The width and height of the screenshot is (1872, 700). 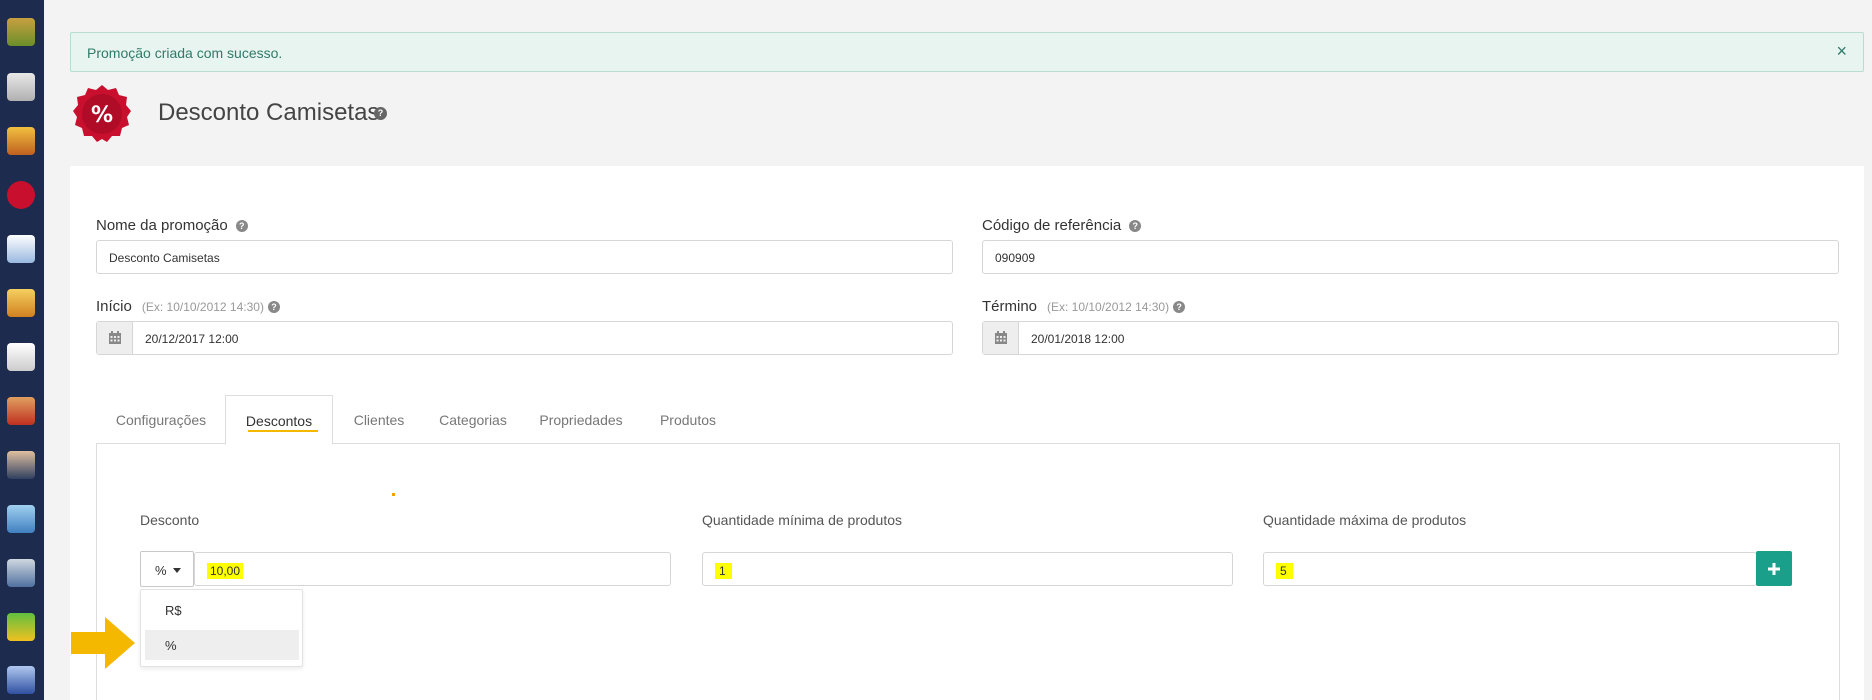 What do you see at coordinates (802, 520) in the screenshot?
I see `min-quantity-label: Quantidade mínima de produtos` at bounding box center [802, 520].